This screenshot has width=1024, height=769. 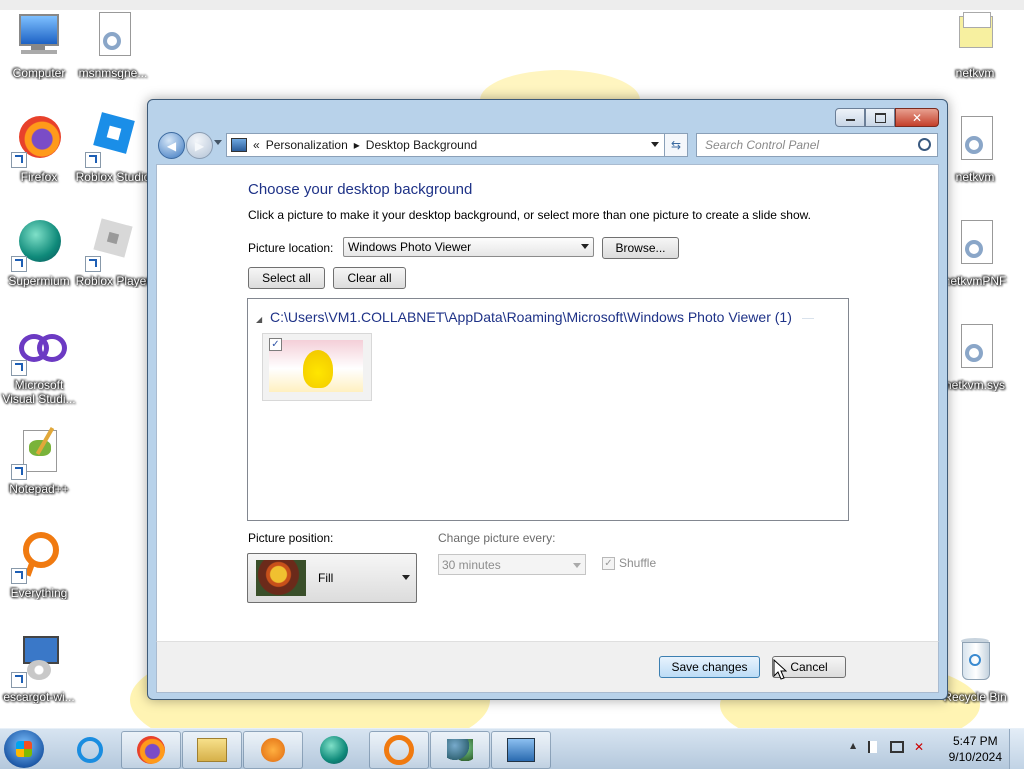 I want to click on back-arrow-icon: ◀, so click(x=171, y=145).